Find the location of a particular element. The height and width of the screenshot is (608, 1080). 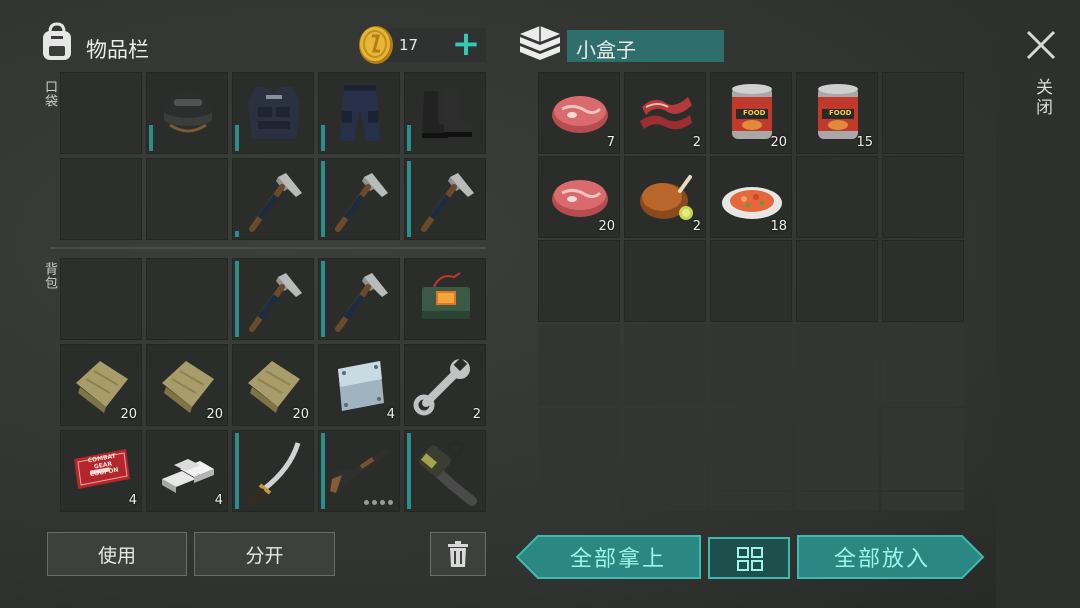

police-vest-icon is located at coordinates (274, 113).